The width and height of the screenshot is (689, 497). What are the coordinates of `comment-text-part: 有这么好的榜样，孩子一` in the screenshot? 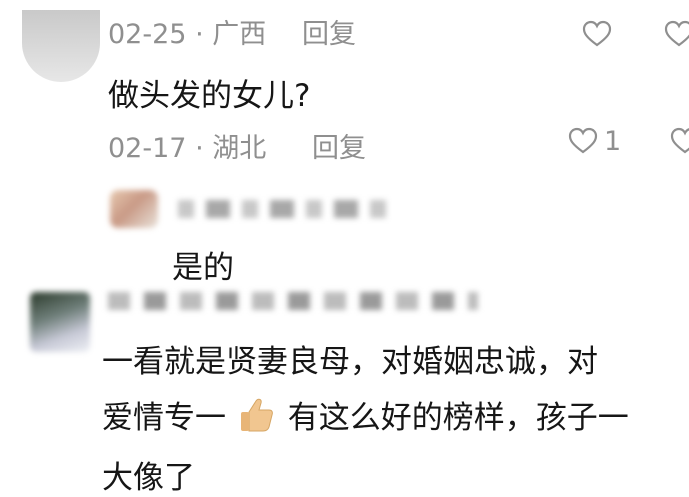 It's located at (458, 418).